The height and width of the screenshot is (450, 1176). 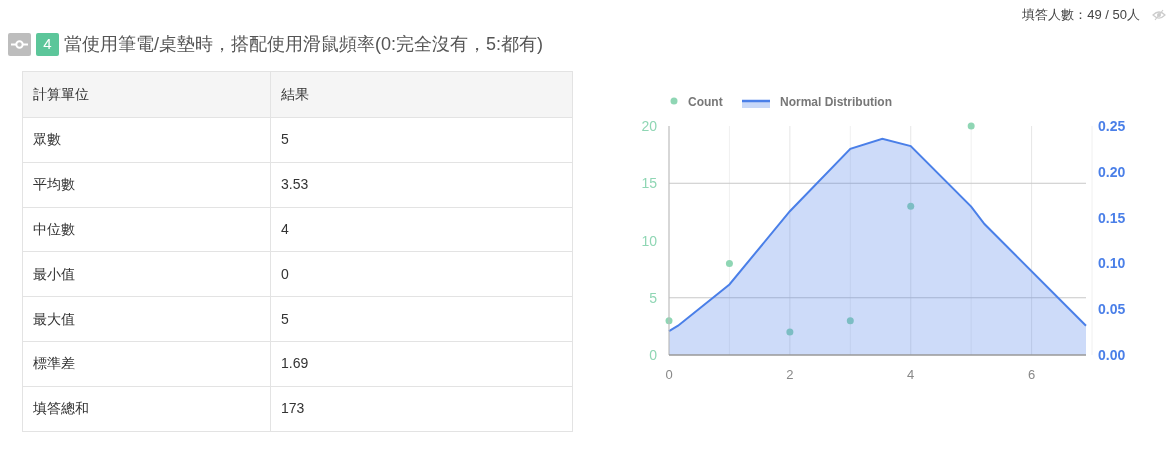 What do you see at coordinates (1112, 309) in the screenshot?
I see `axis-label: 0.05` at bounding box center [1112, 309].